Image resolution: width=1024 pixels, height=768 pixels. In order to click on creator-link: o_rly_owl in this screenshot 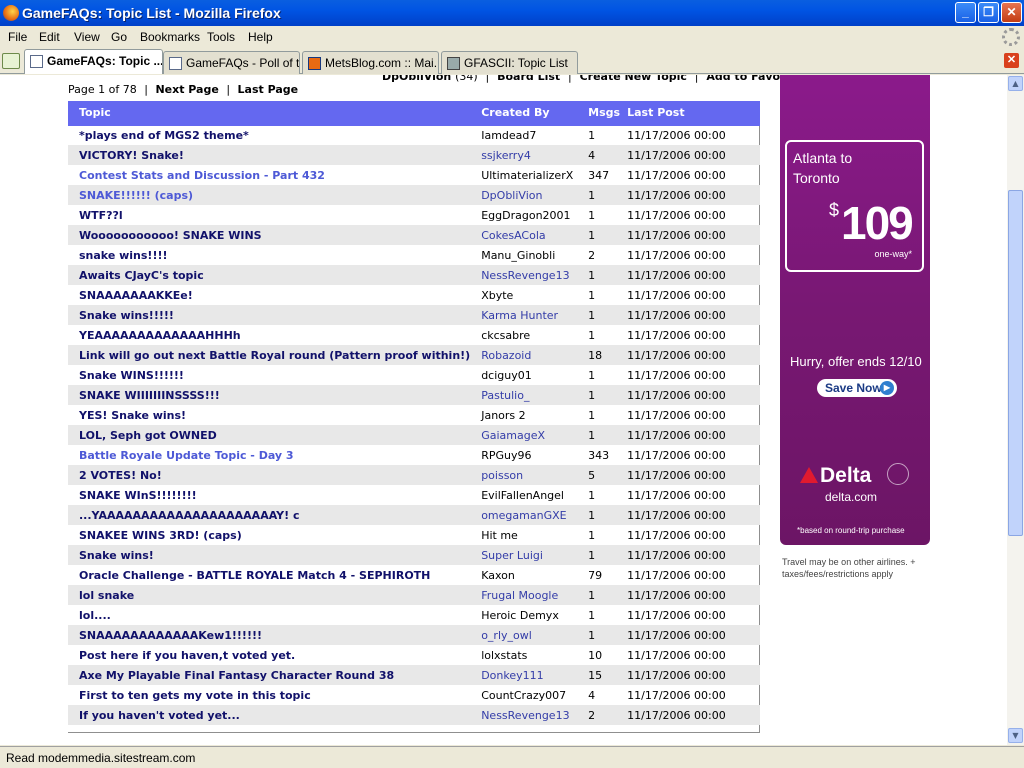, I will do `click(528, 635)`.